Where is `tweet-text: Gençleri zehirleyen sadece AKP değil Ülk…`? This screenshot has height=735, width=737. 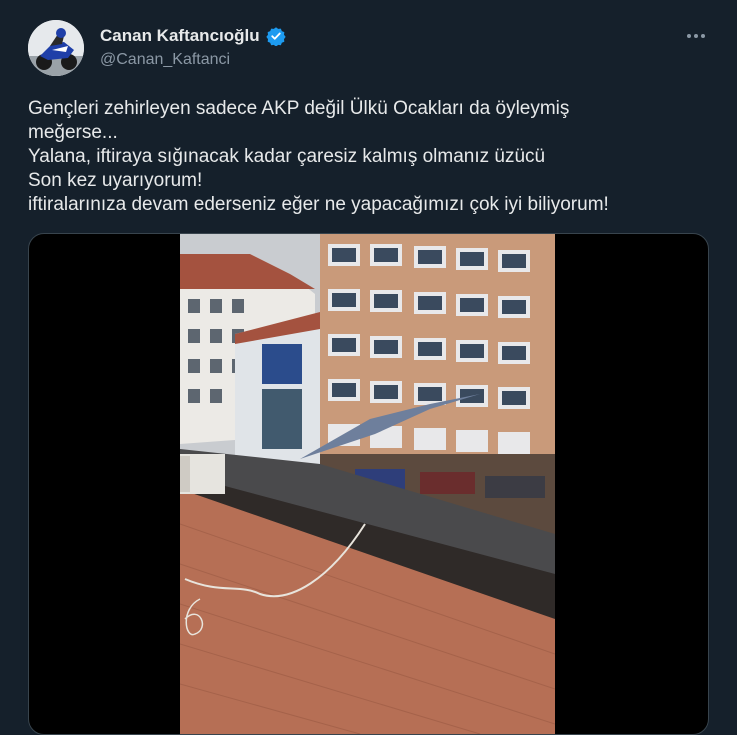 tweet-text: Gençleri zehirleyen sadece AKP değil Ülk… is located at coordinates (363, 157).